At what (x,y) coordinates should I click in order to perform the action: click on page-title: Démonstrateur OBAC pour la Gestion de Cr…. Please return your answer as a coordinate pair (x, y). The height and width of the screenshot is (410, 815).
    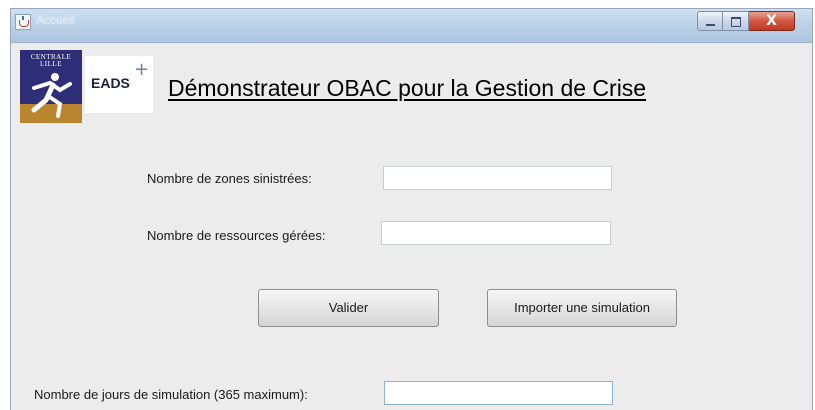
    Looking at the image, I should click on (407, 88).